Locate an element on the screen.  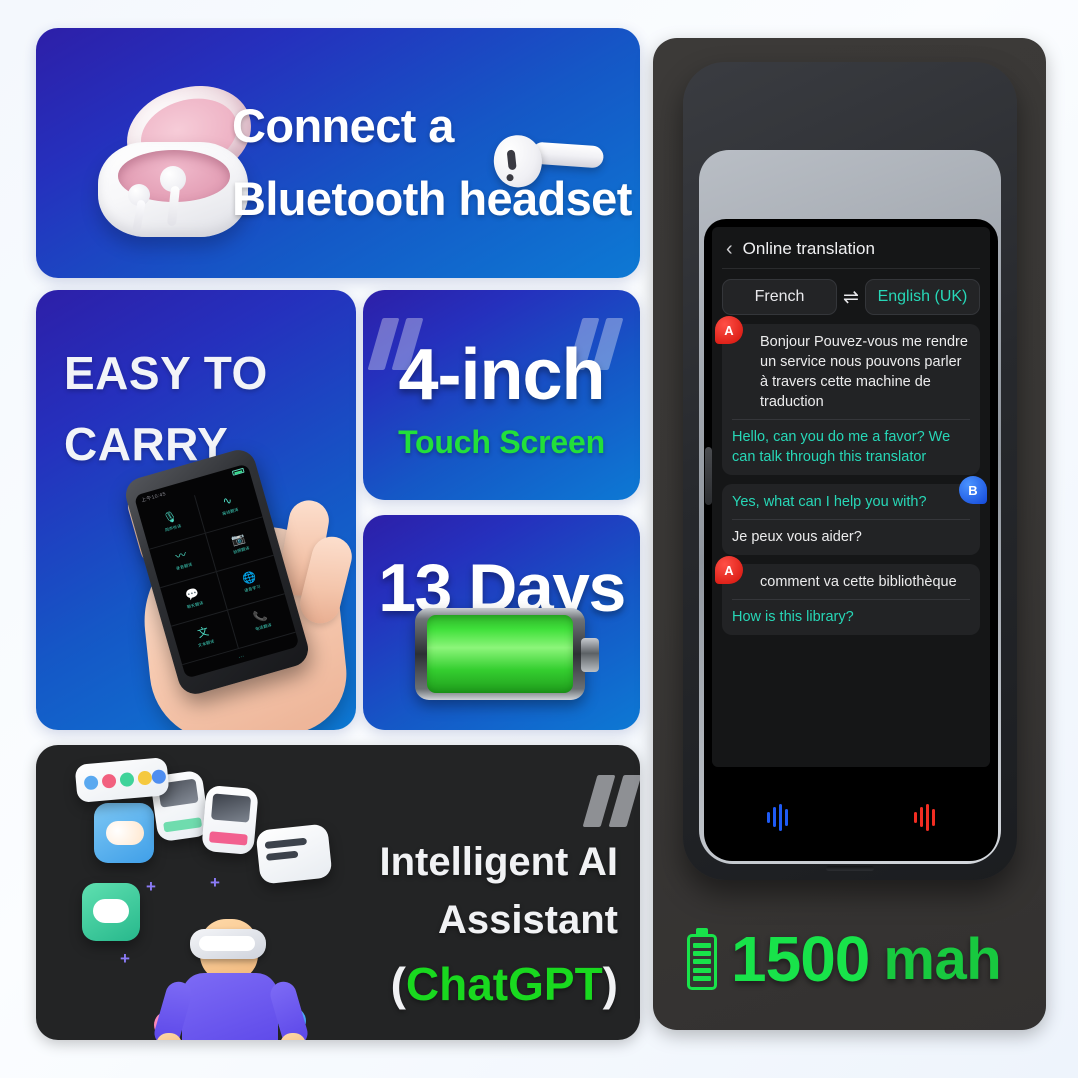
chat-app-icon is located at coordinates (111, 912).